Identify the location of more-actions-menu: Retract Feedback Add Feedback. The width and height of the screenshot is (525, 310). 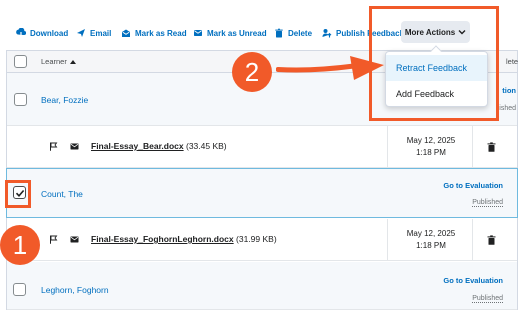
(436, 76).